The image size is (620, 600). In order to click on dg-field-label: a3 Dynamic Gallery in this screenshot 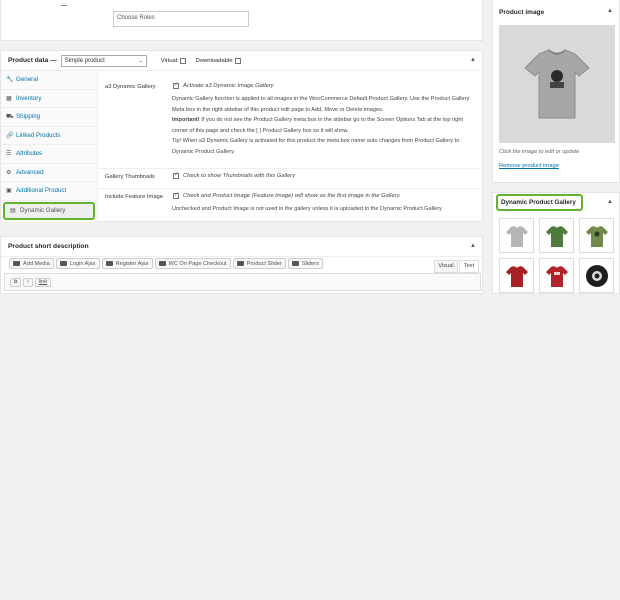, I will do `click(130, 87)`.